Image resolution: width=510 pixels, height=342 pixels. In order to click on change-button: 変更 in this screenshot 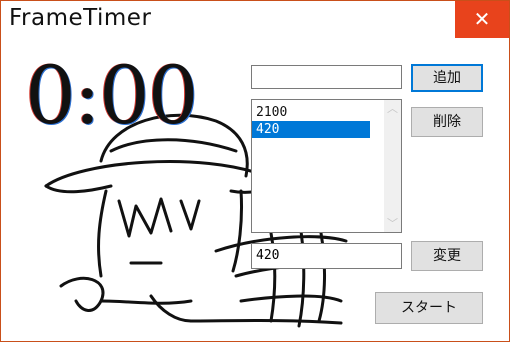, I will do `click(447, 256)`.